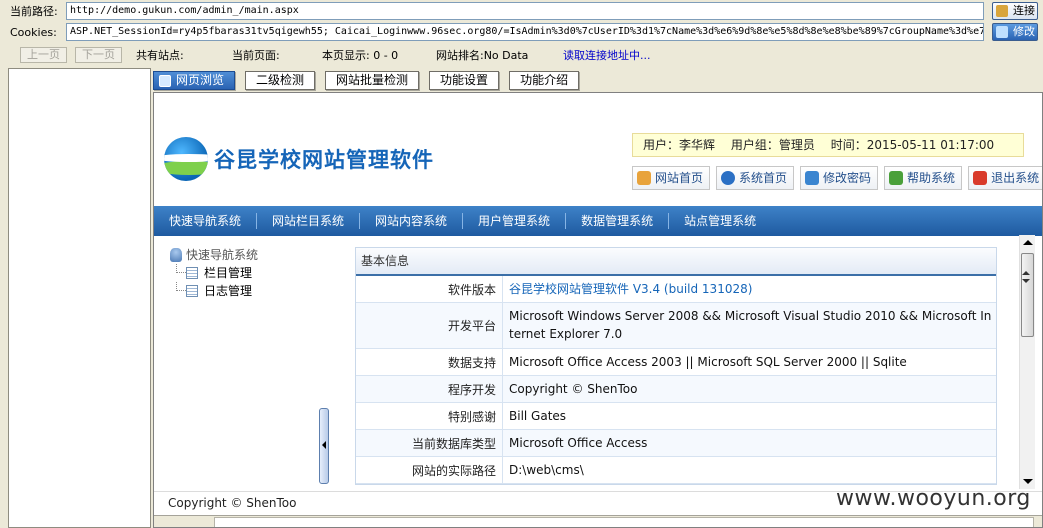  Describe the element at coordinates (165, 81) in the screenshot. I see `browser-icon` at that location.